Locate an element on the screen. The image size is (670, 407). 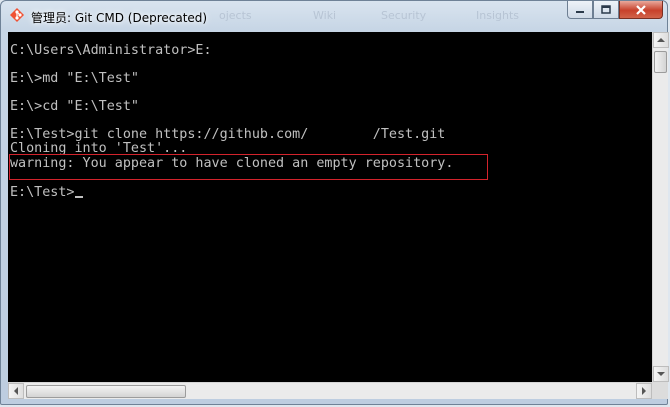
warning-highlight-box is located at coordinates (248, 167).